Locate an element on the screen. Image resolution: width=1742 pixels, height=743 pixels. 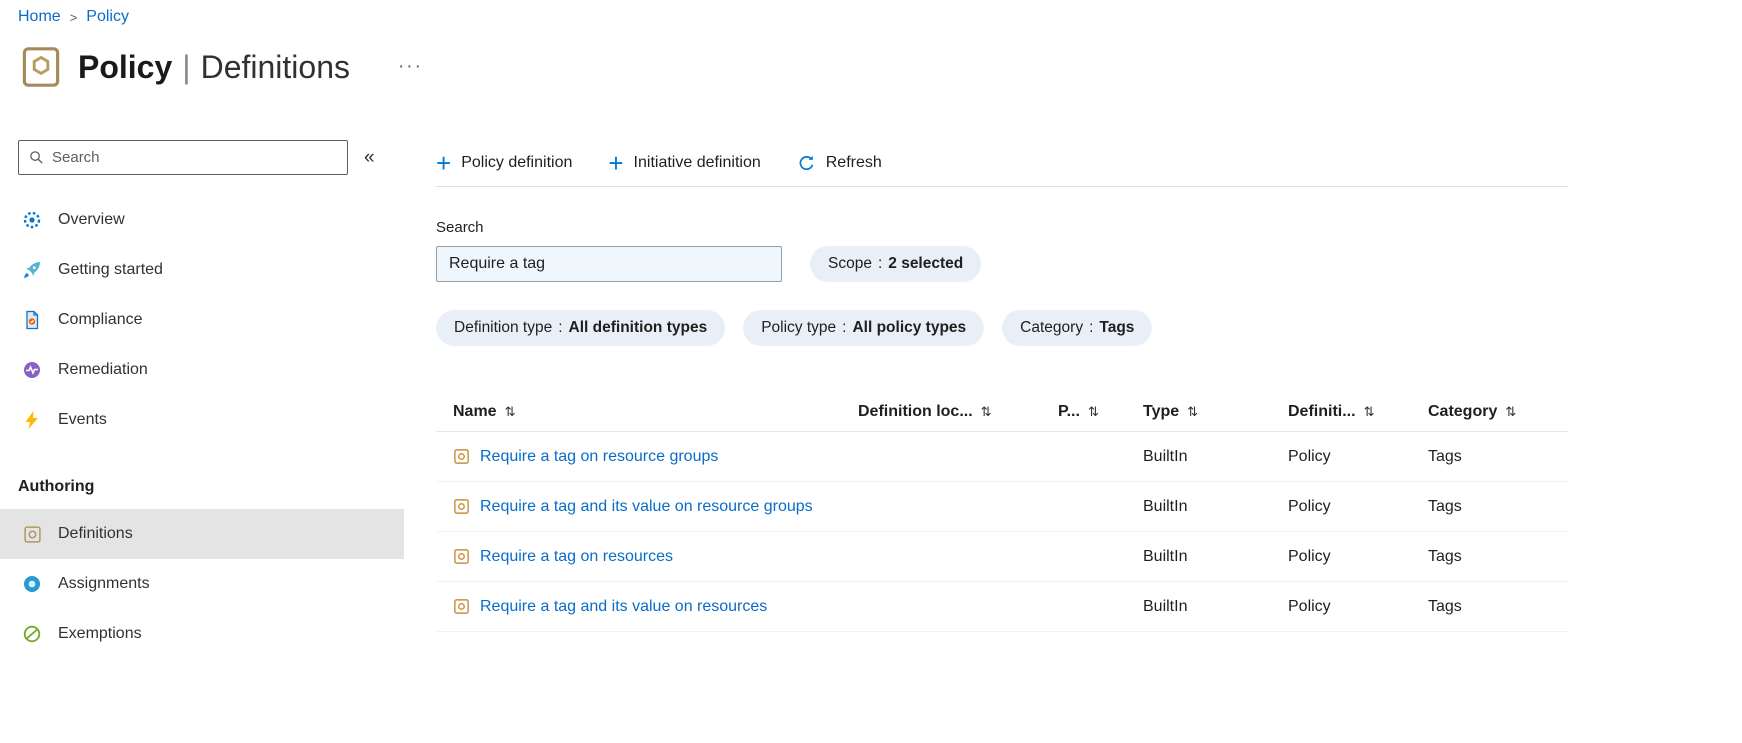
pill-label: Definition type is located at coordinates (503, 327).